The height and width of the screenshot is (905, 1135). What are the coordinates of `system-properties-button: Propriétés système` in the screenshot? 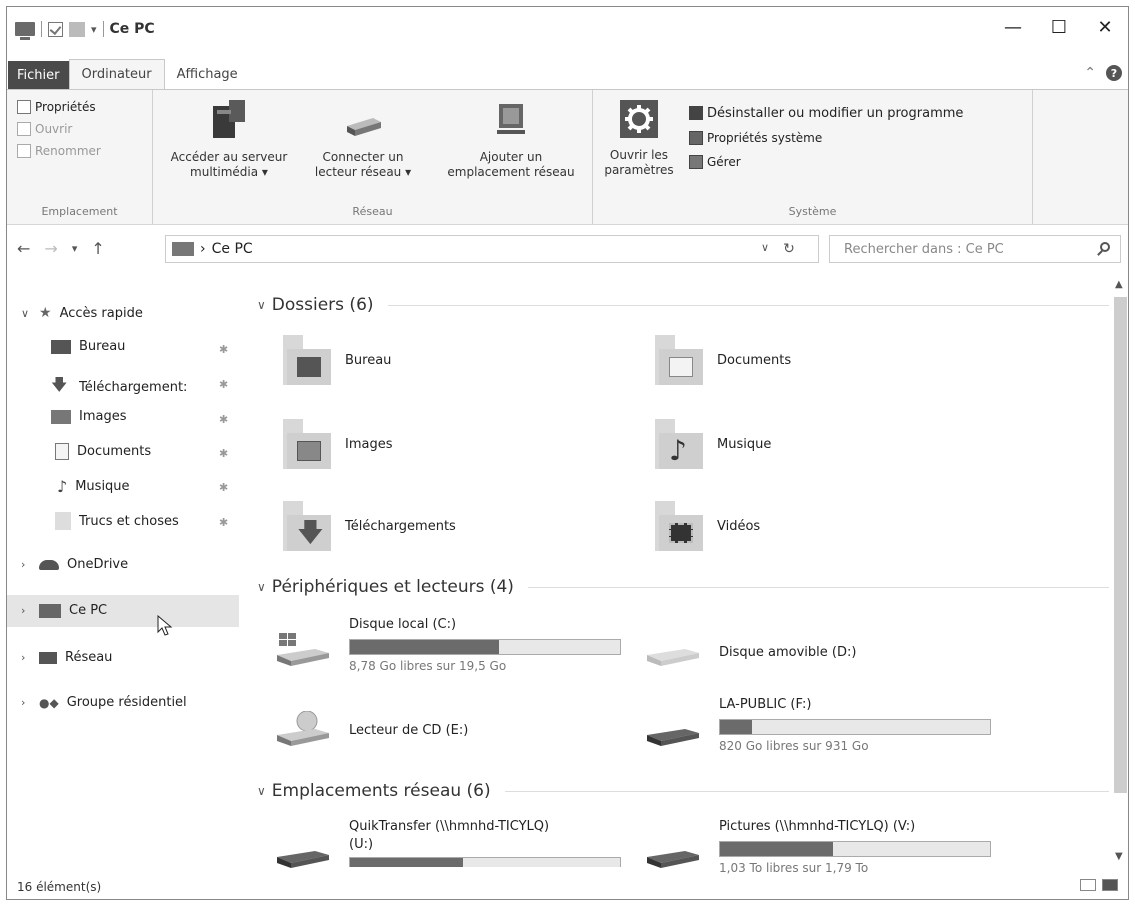 It's located at (826, 138).